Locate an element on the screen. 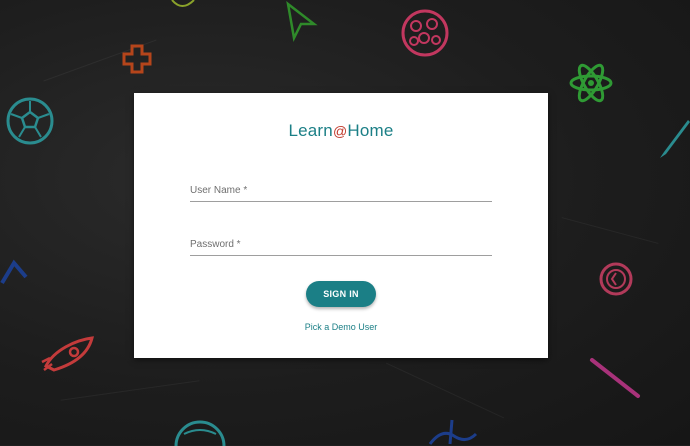 This screenshot has width=690, height=446. rocket-icon is located at coordinates (67, 354).